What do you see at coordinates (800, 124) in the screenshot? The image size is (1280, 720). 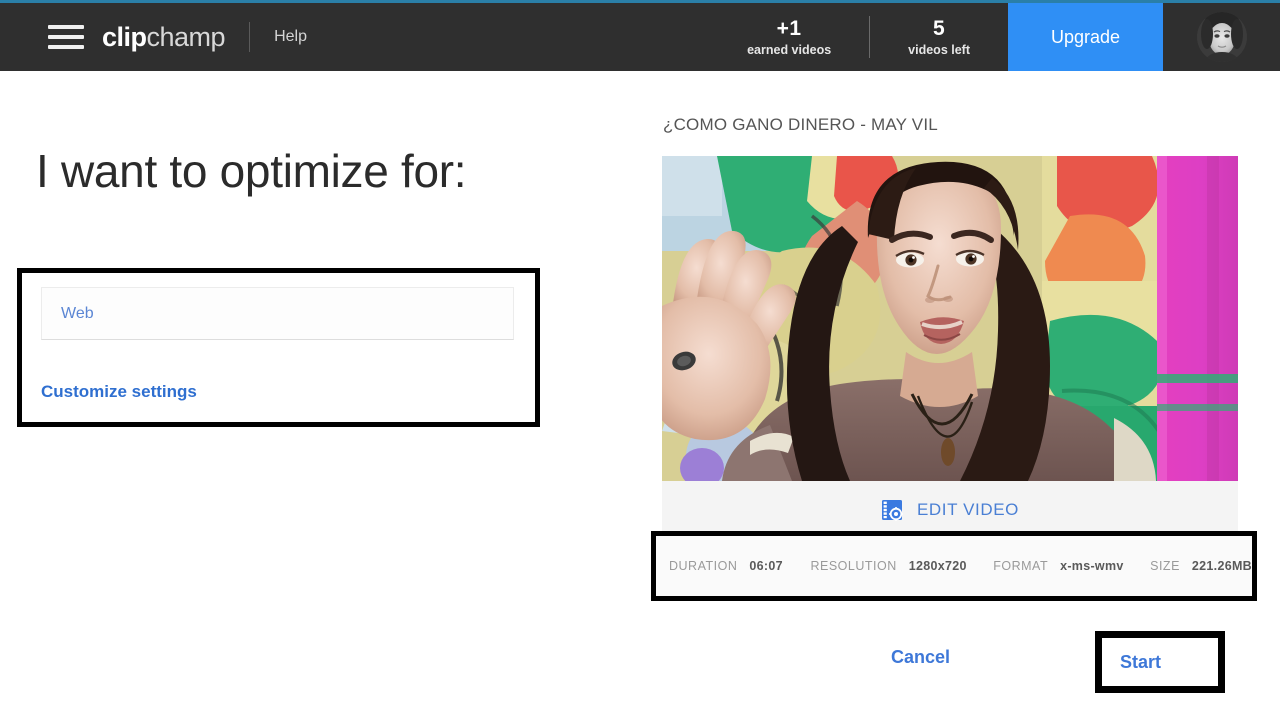 I see `video-title: ¿COMO GANO DINERO - MAY VIL` at bounding box center [800, 124].